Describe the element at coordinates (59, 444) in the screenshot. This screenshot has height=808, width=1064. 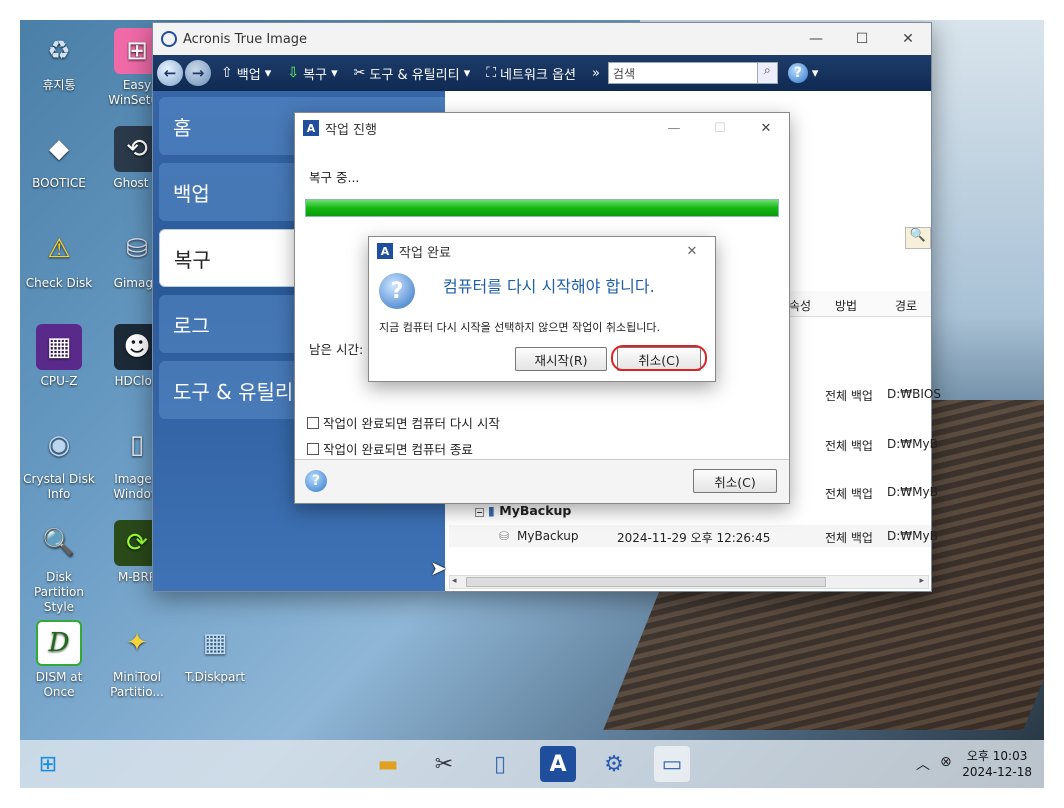
I see `crystal-disk-icon: ◉` at that location.